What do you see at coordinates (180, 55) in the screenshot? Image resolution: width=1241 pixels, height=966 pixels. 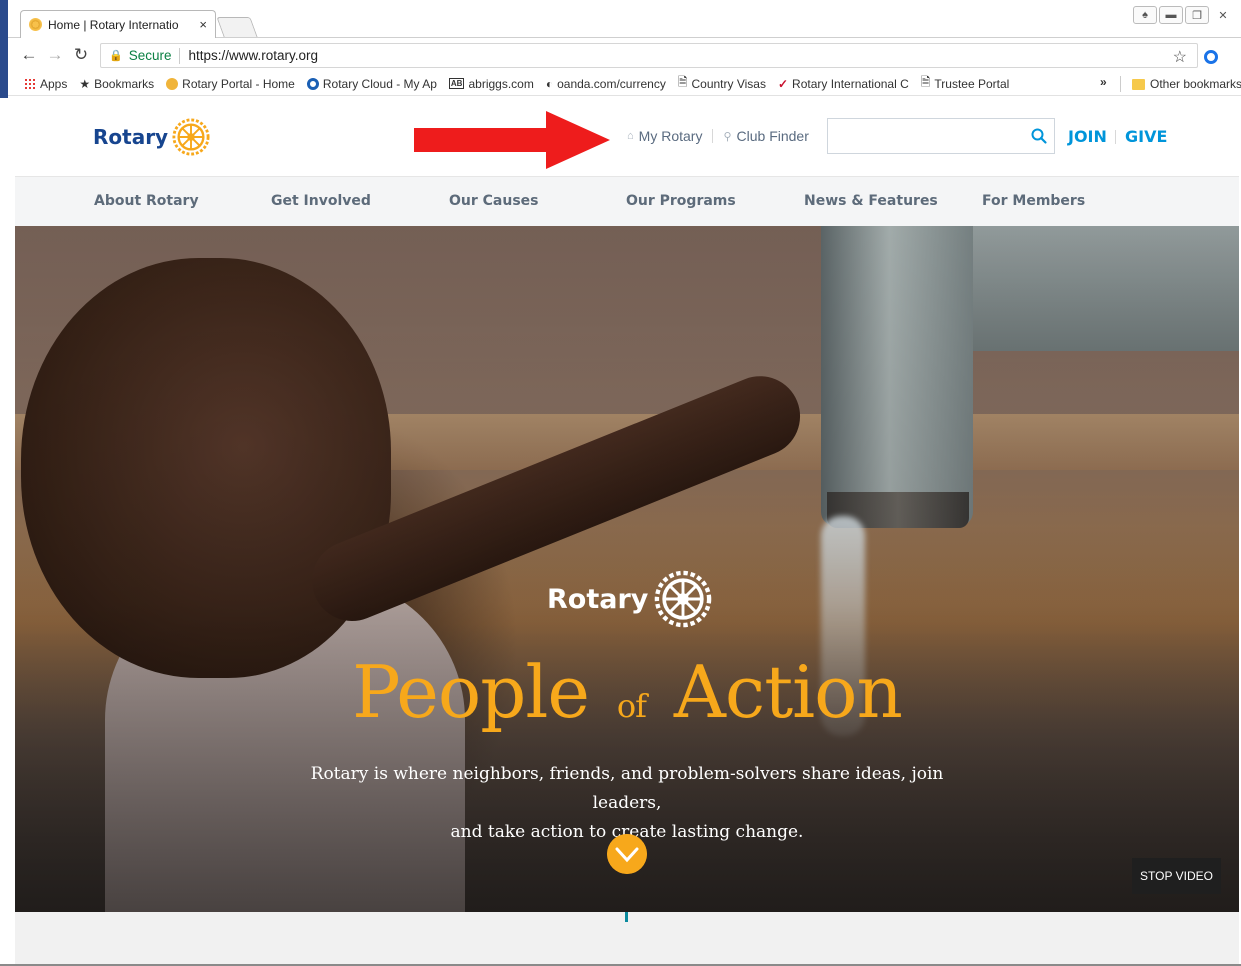 I see `address-separator` at bounding box center [180, 55].